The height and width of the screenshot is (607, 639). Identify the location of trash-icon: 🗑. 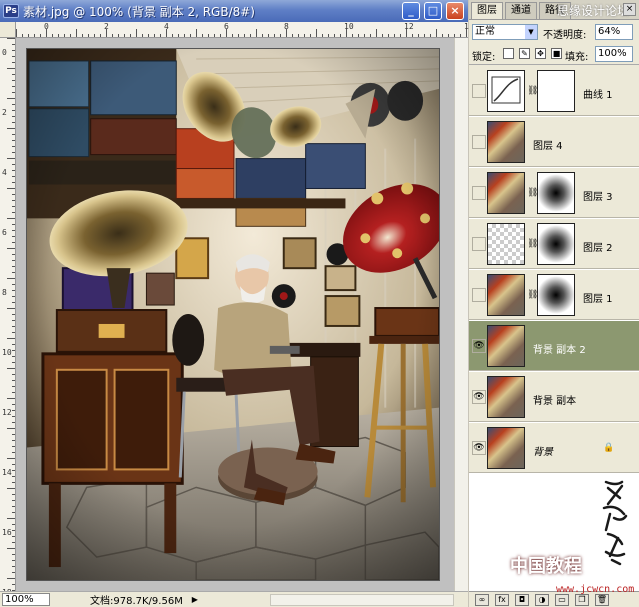
(602, 599).